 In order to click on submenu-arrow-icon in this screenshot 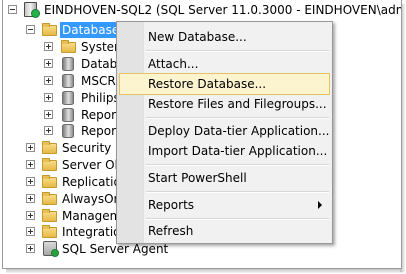, I will do `click(320, 205)`.